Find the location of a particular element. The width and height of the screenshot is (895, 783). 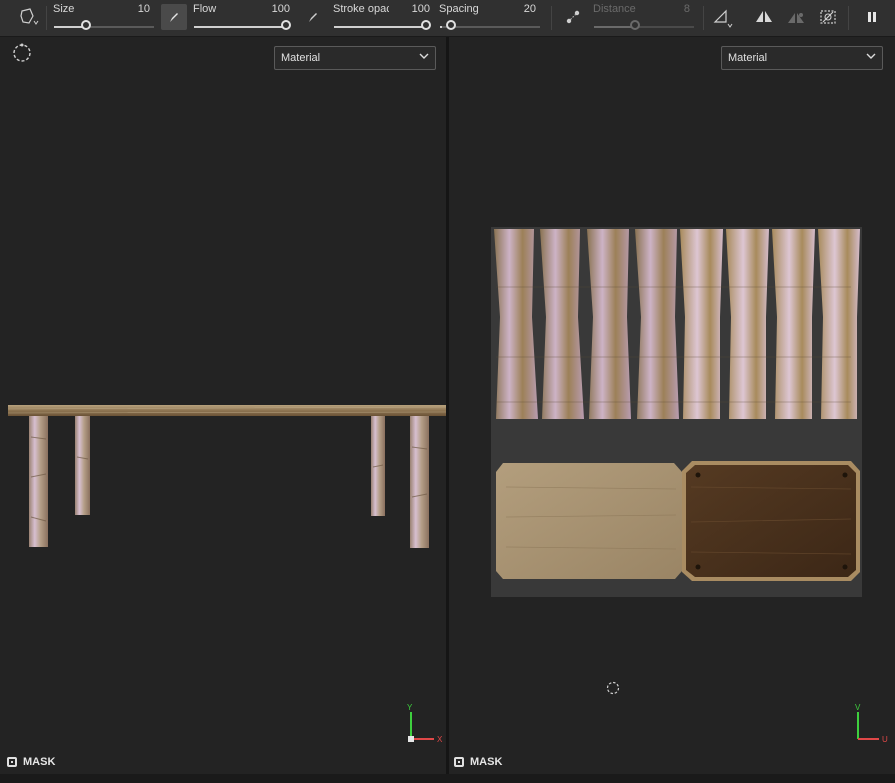

mirror-disabled-icon is located at coordinates (796, 17).